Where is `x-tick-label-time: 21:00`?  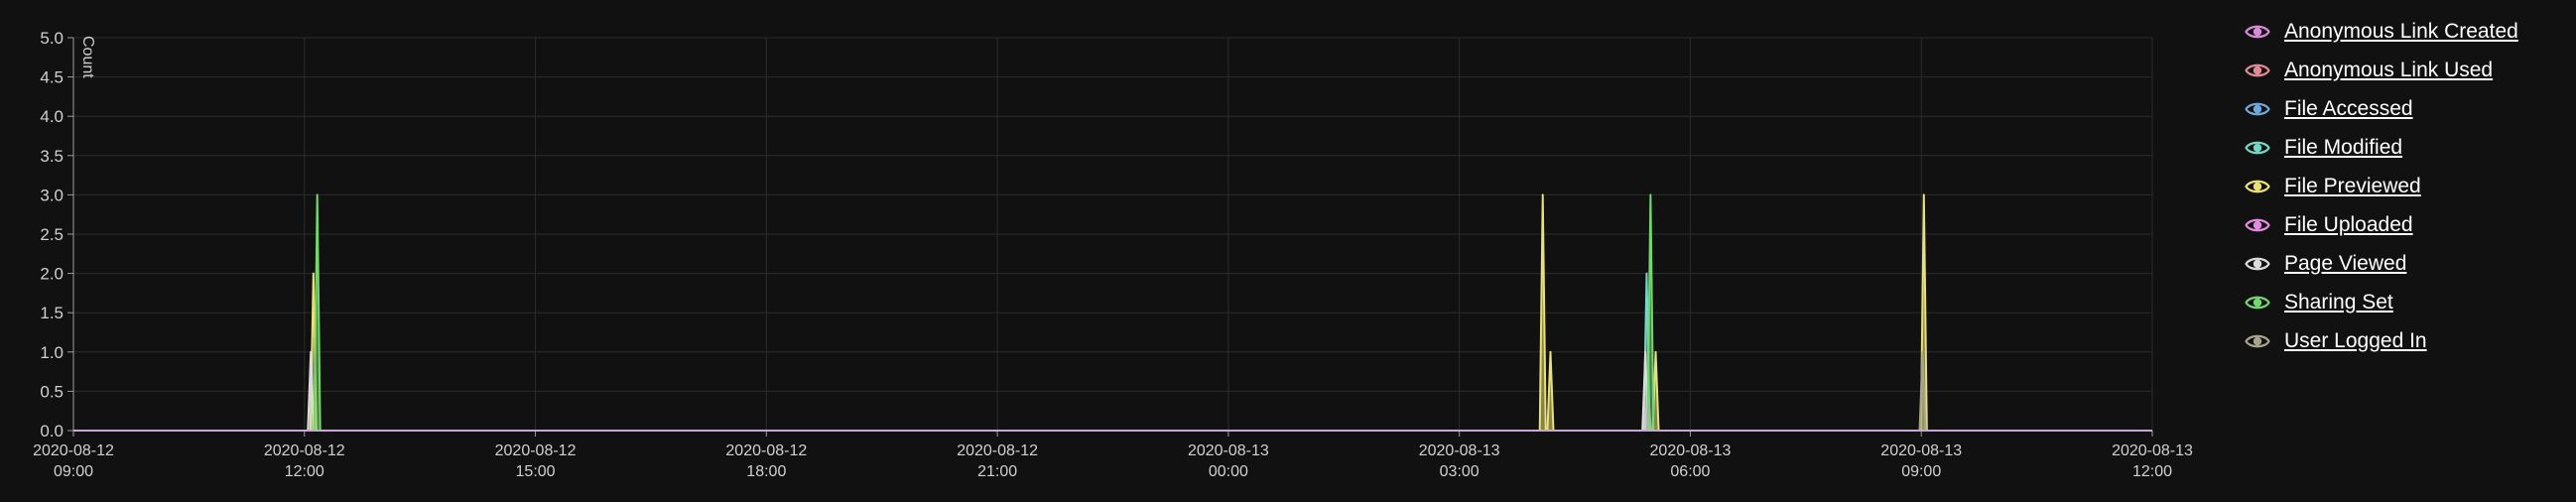
x-tick-label-time: 21:00 is located at coordinates (997, 472).